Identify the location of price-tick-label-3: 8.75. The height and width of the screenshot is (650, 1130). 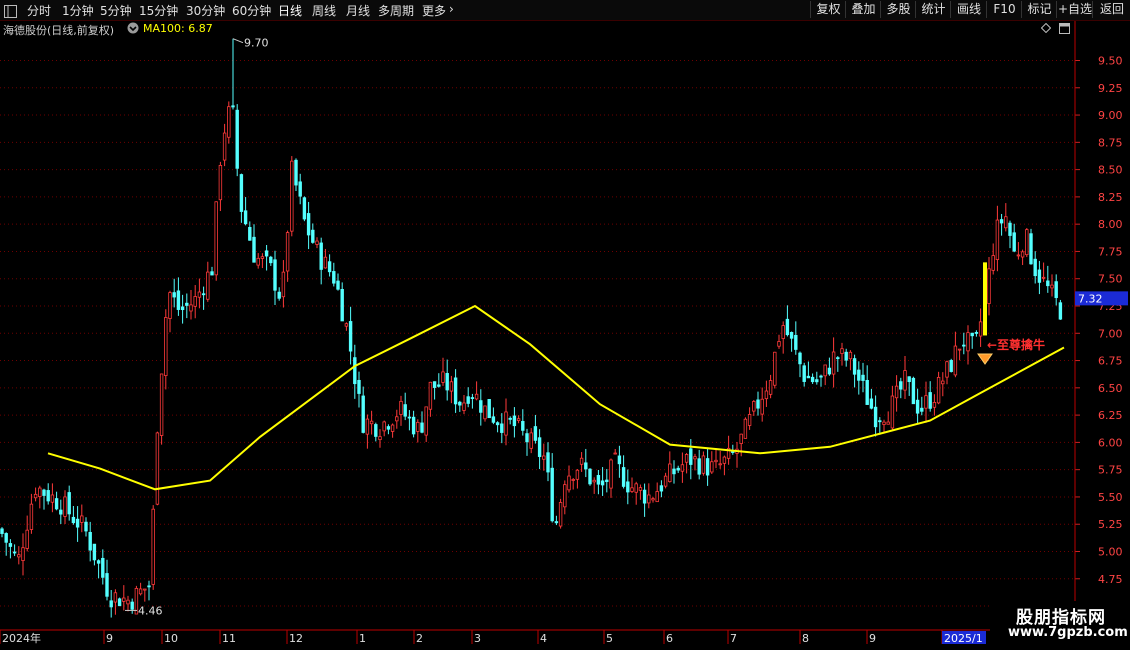
(1110, 142).